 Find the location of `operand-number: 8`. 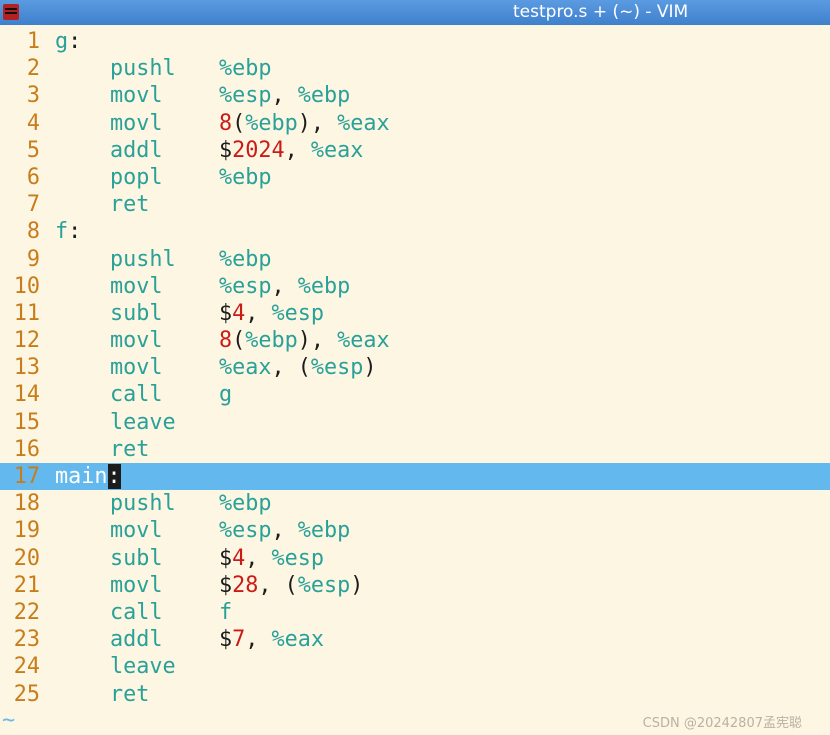

operand-number: 8 is located at coordinates (226, 123).